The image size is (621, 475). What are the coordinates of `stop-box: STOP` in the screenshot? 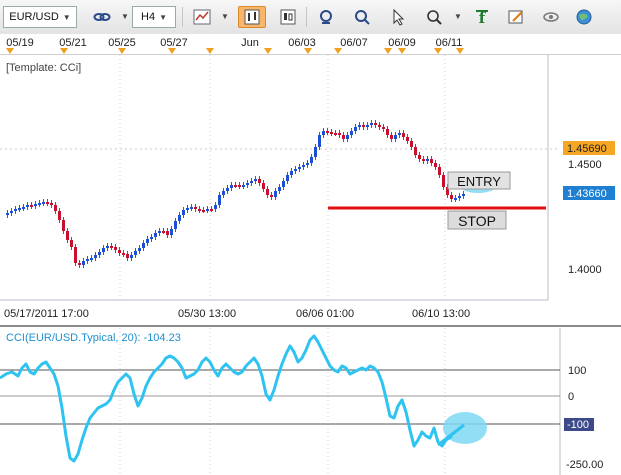 It's located at (477, 220).